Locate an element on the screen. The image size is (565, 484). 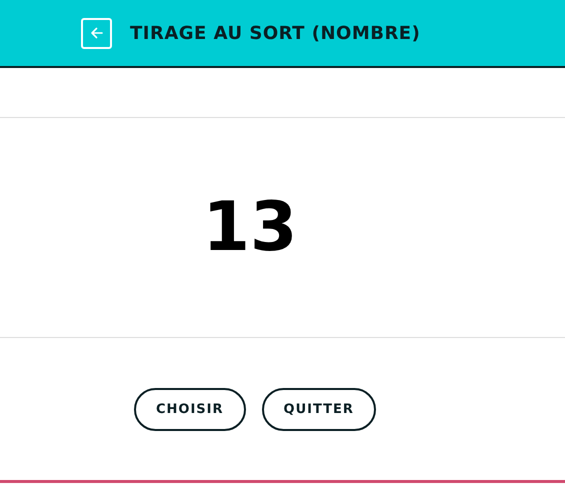
back-arrow-icon is located at coordinates (96, 33).